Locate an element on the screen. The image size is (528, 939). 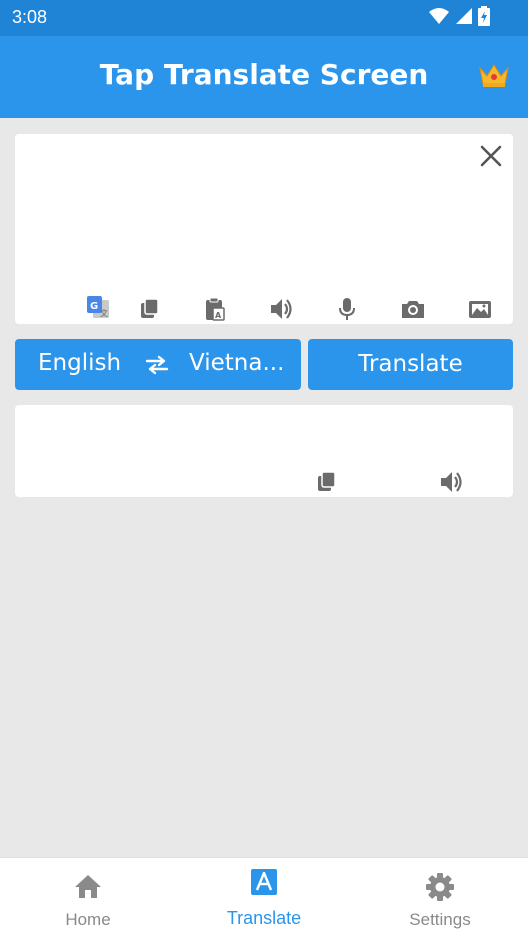
nav-item-settings: Settings is located at coordinates (440, 898).